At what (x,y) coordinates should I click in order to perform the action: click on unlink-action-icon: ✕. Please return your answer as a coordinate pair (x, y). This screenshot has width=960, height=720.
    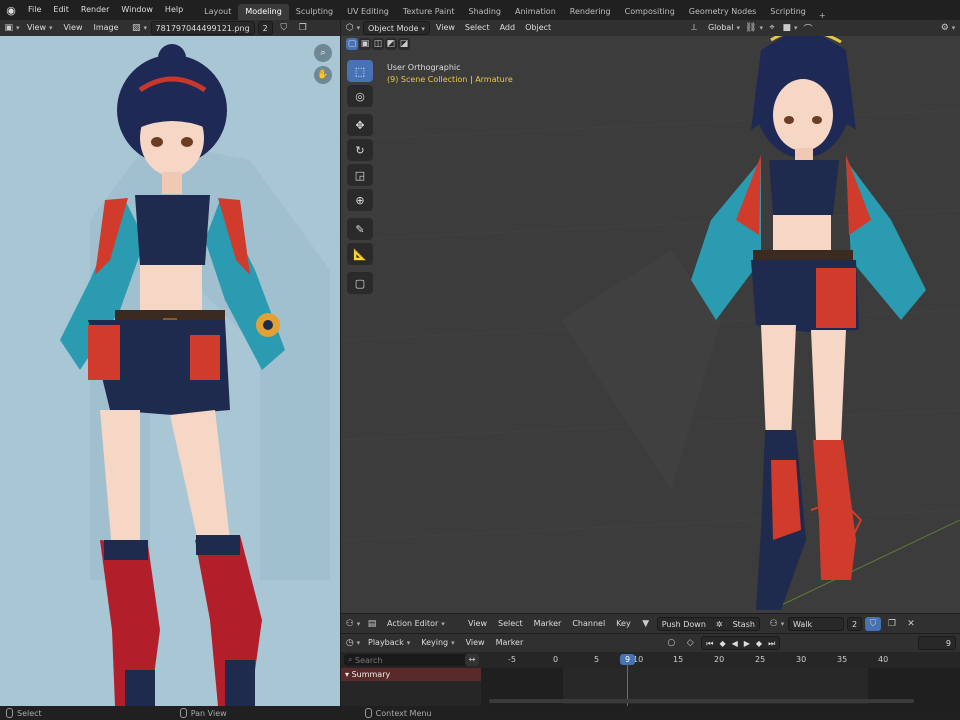
    Looking at the image, I should click on (911, 624).